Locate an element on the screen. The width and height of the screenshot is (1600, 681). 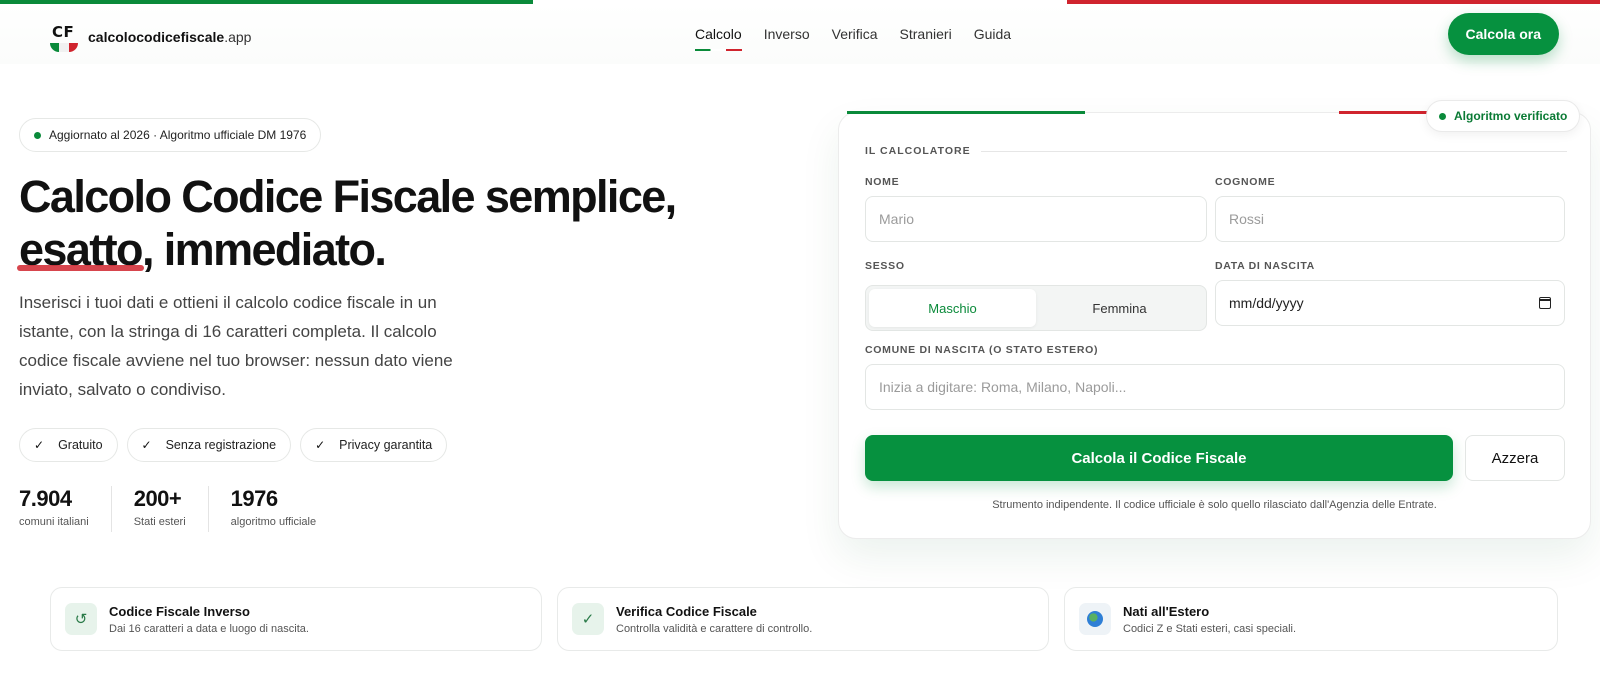
calcola-ora-button: Calcola ora is located at coordinates (1503, 34).